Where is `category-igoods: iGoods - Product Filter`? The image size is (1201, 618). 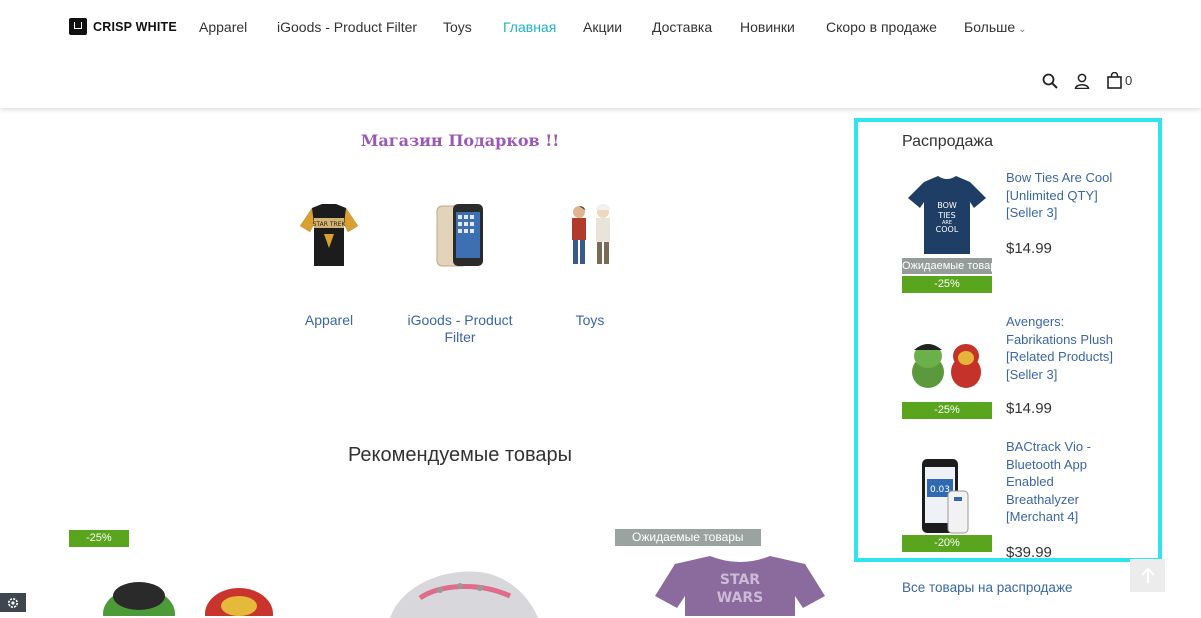 category-igoods: iGoods - Product Filter is located at coordinates (460, 268).